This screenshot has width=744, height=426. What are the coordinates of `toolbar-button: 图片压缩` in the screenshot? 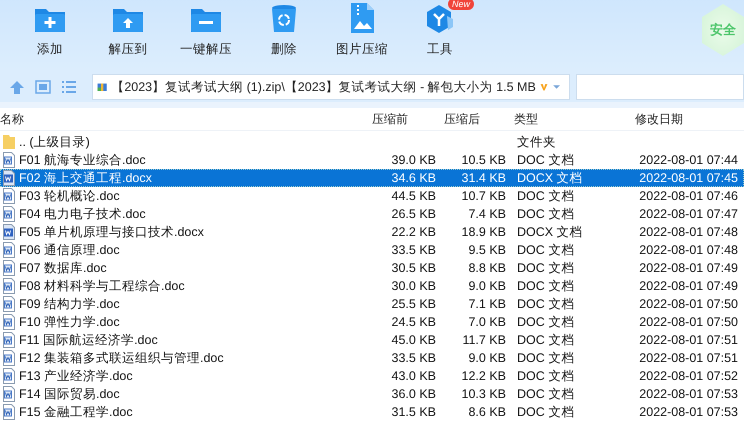 It's located at (362, 33).